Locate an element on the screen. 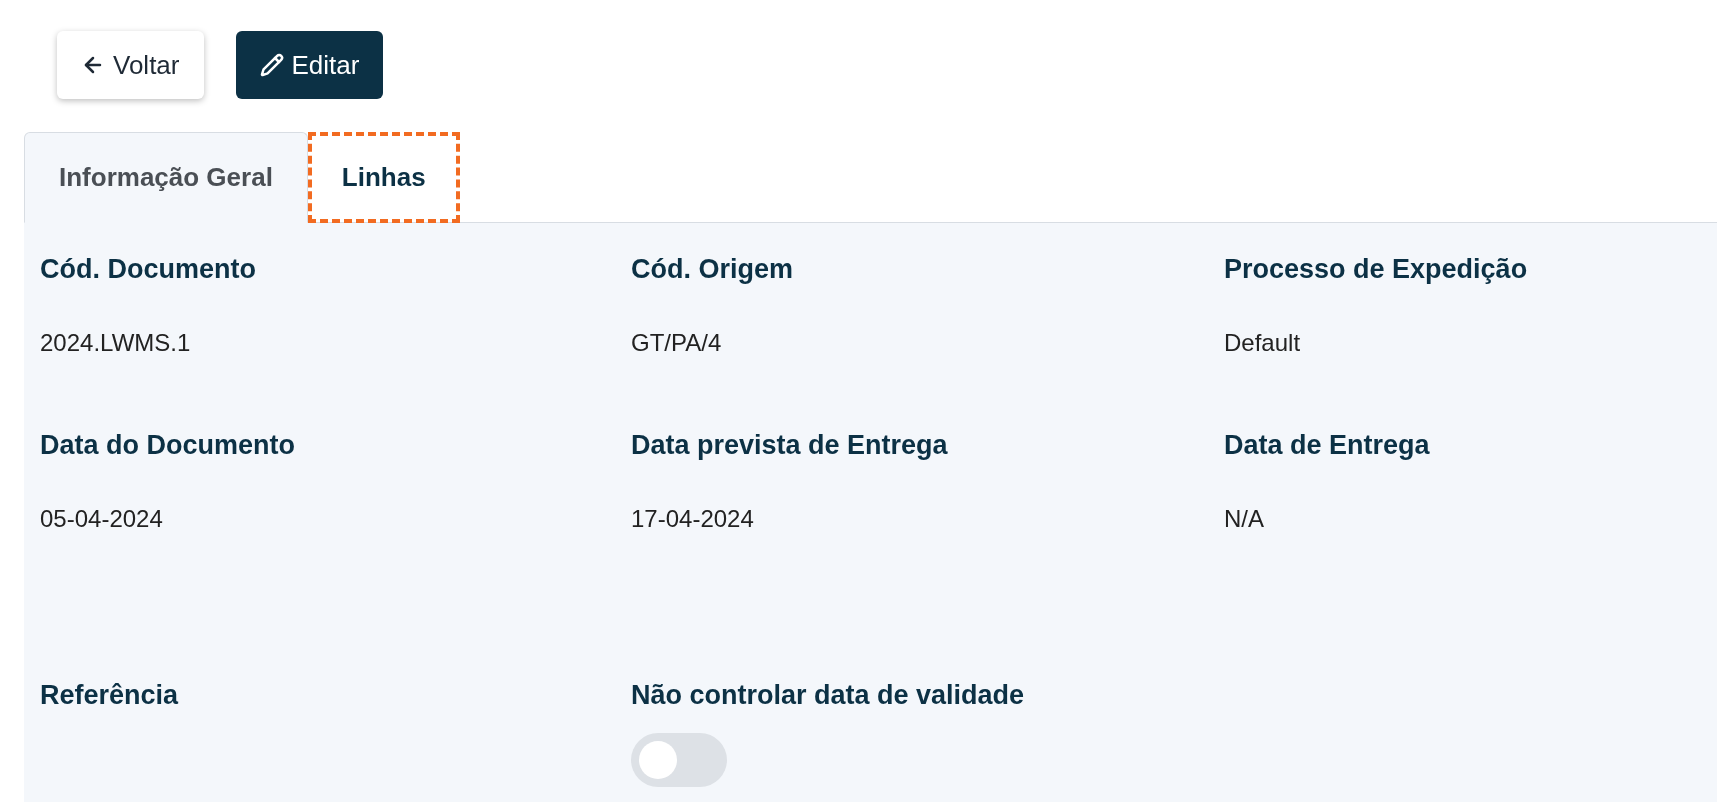 The height and width of the screenshot is (802, 1717). field-label: Cód. Documento is located at coordinates (148, 269).